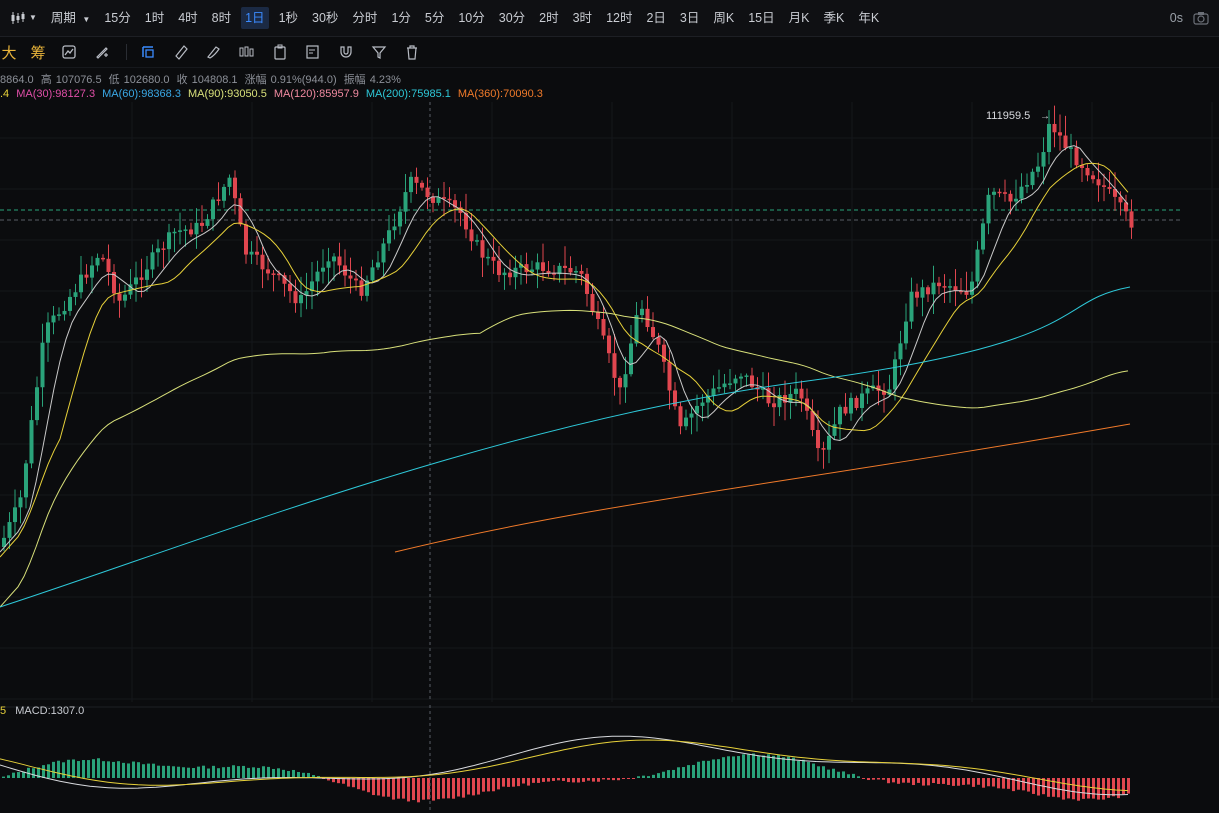  What do you see at coordinates (609, 757) in the screenshot?
I see `macd-chart` at bounding box center [609, 757].